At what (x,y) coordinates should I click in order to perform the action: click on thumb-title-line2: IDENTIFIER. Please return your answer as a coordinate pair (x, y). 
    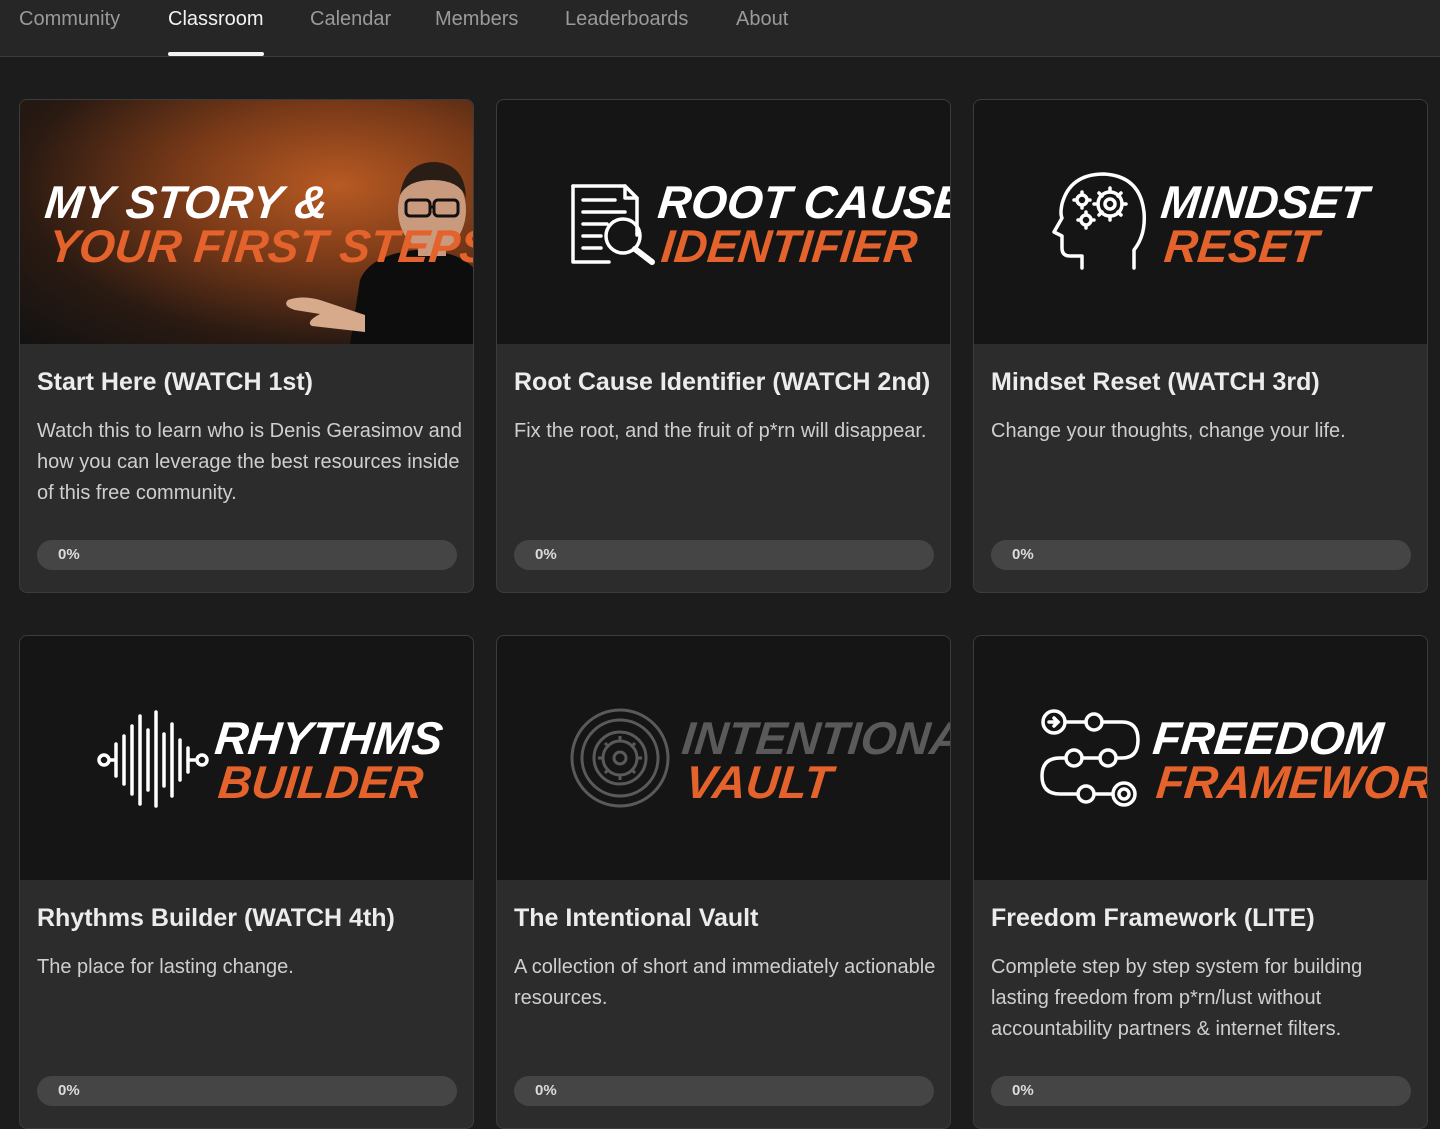
    Looking at the image, I should click on (789, 246).